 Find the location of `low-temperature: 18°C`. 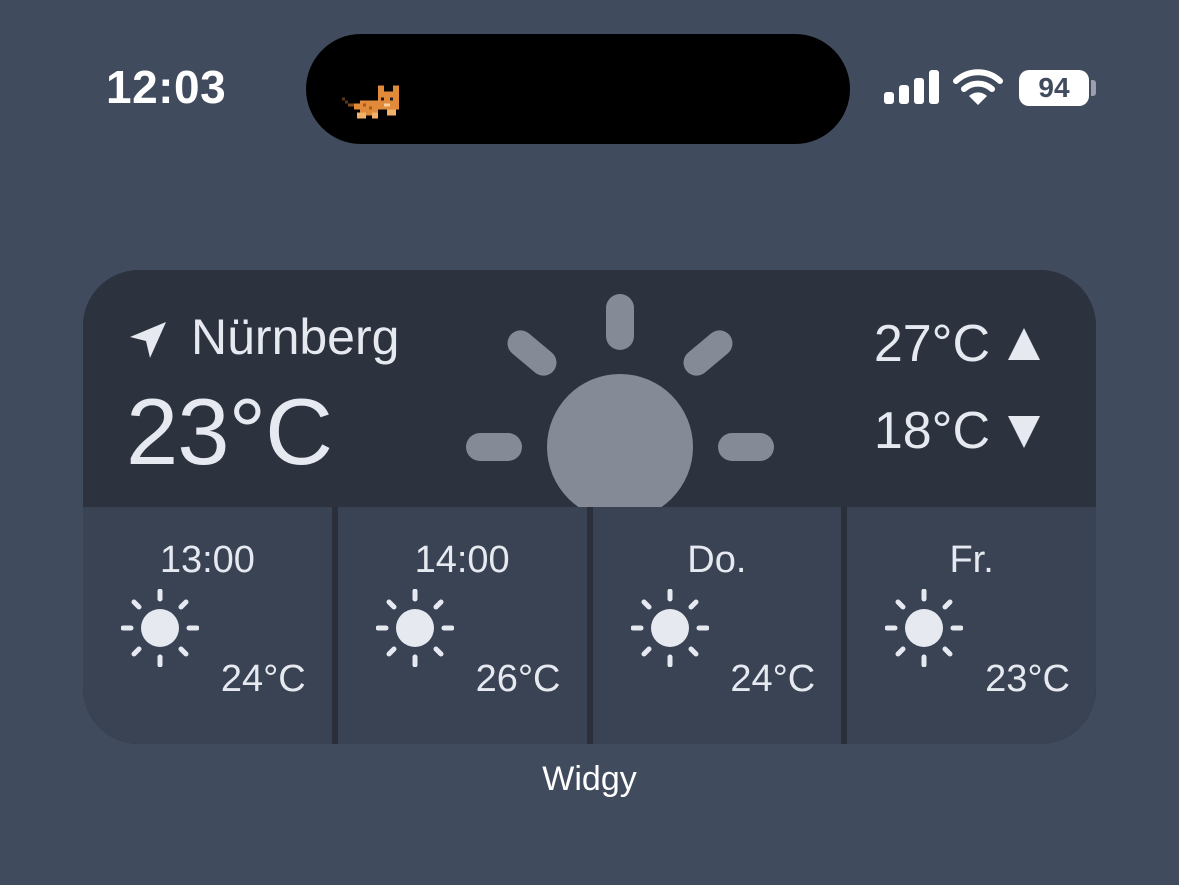

low-temperature: 18°C is located at coordinates (931, 431).